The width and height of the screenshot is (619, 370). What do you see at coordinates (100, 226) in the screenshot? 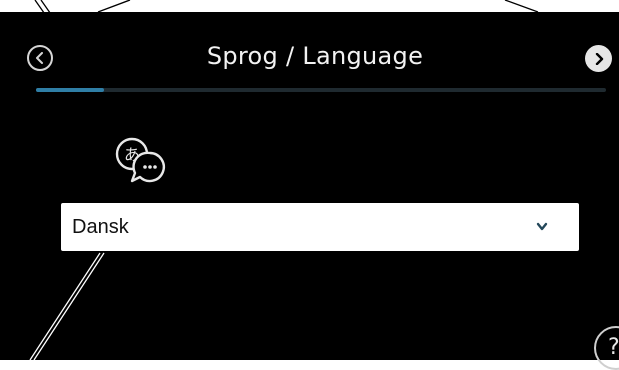
I see `selected-language: Dansk` at bounding box center [100, 226].